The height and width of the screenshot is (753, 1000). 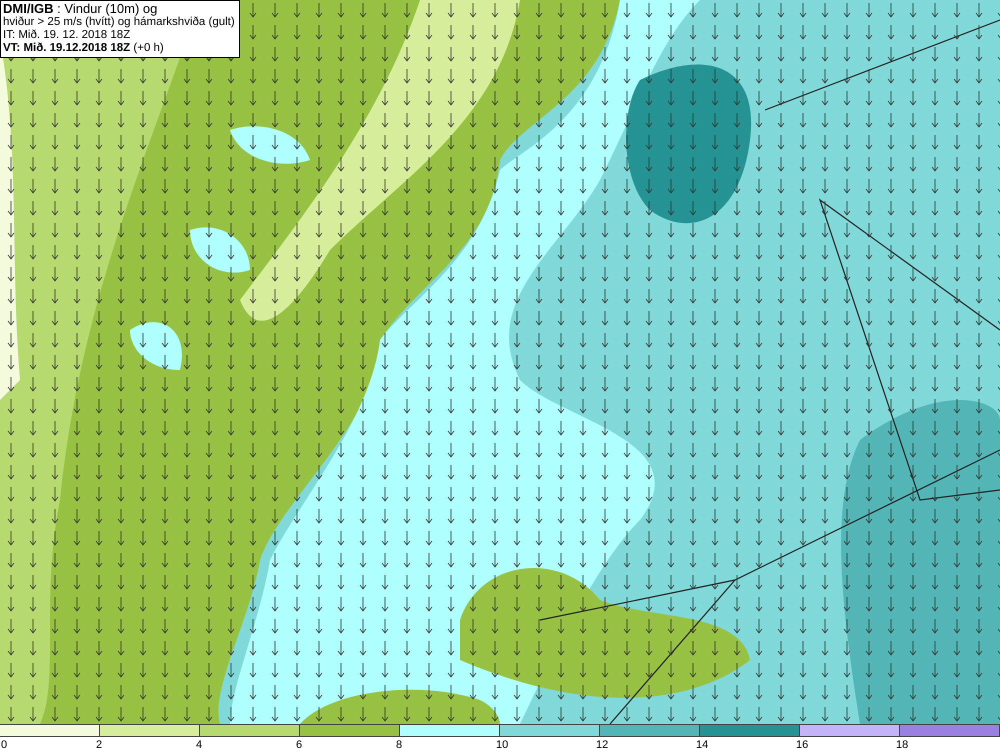 What do you see at coordinates (902, 745) in the screenshot?
I see `legend-label: 18` at bounding box center [902, 745].